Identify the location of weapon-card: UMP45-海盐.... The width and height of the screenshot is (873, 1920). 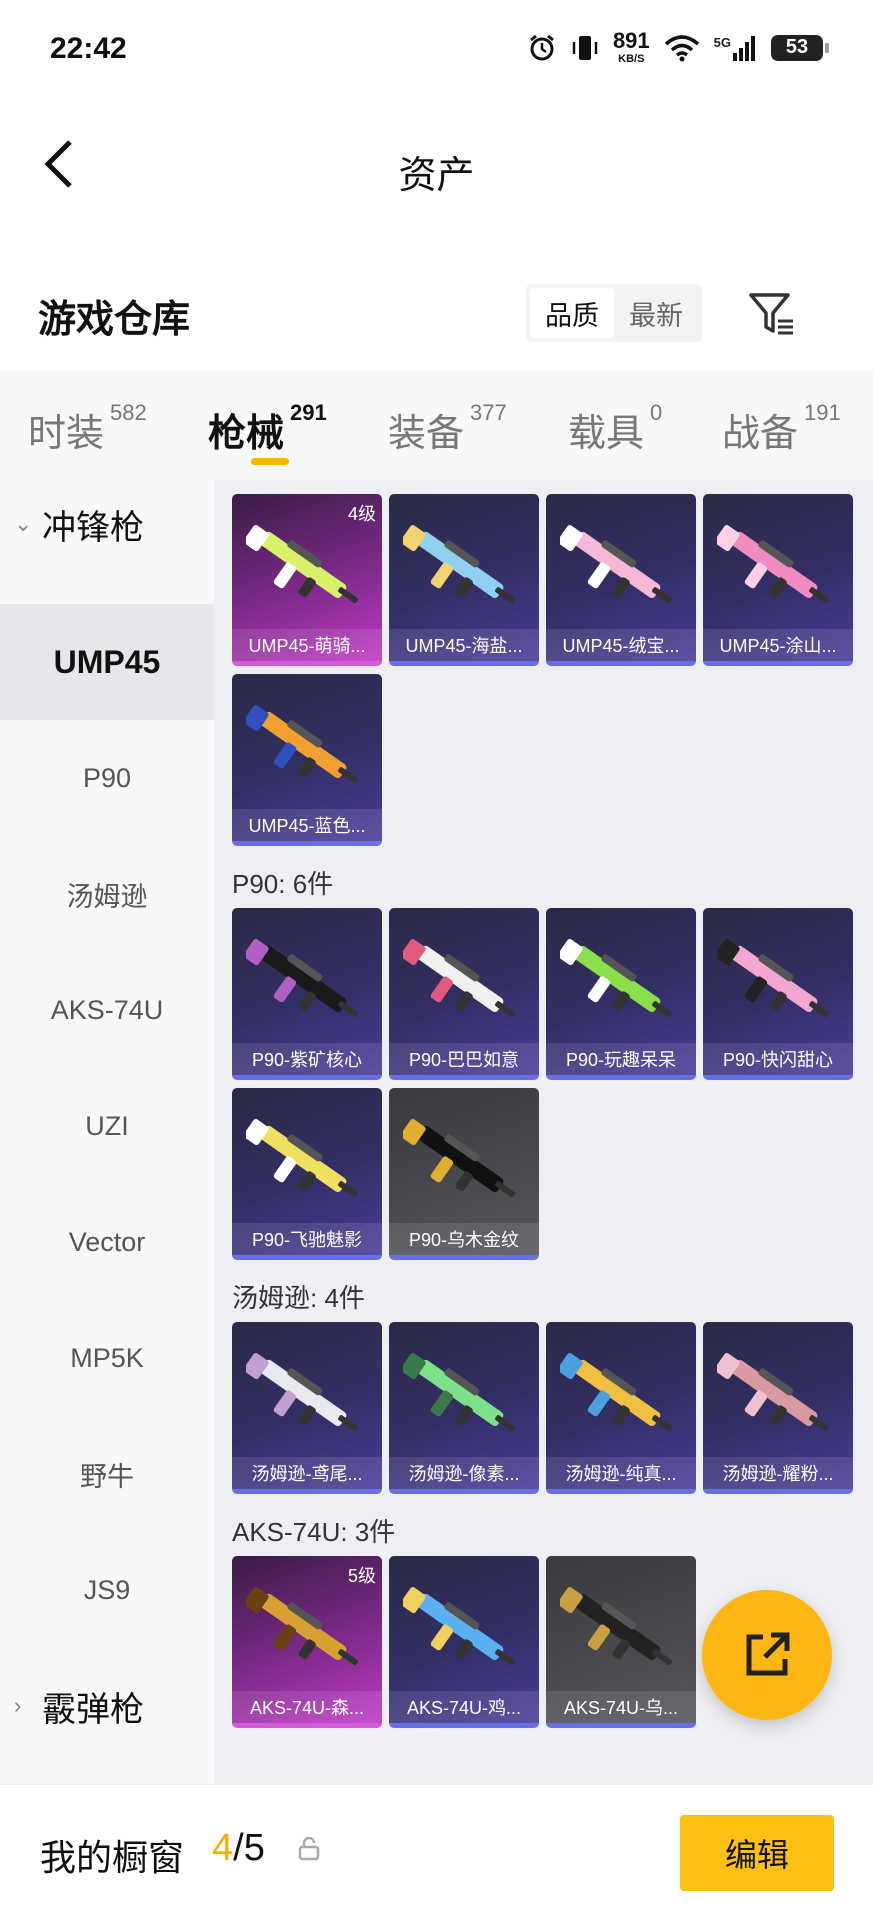
(464, 580).